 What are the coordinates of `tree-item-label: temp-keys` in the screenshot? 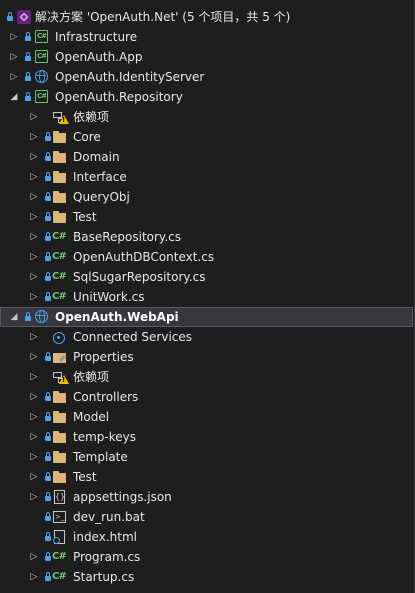 It's located at (104, 437).